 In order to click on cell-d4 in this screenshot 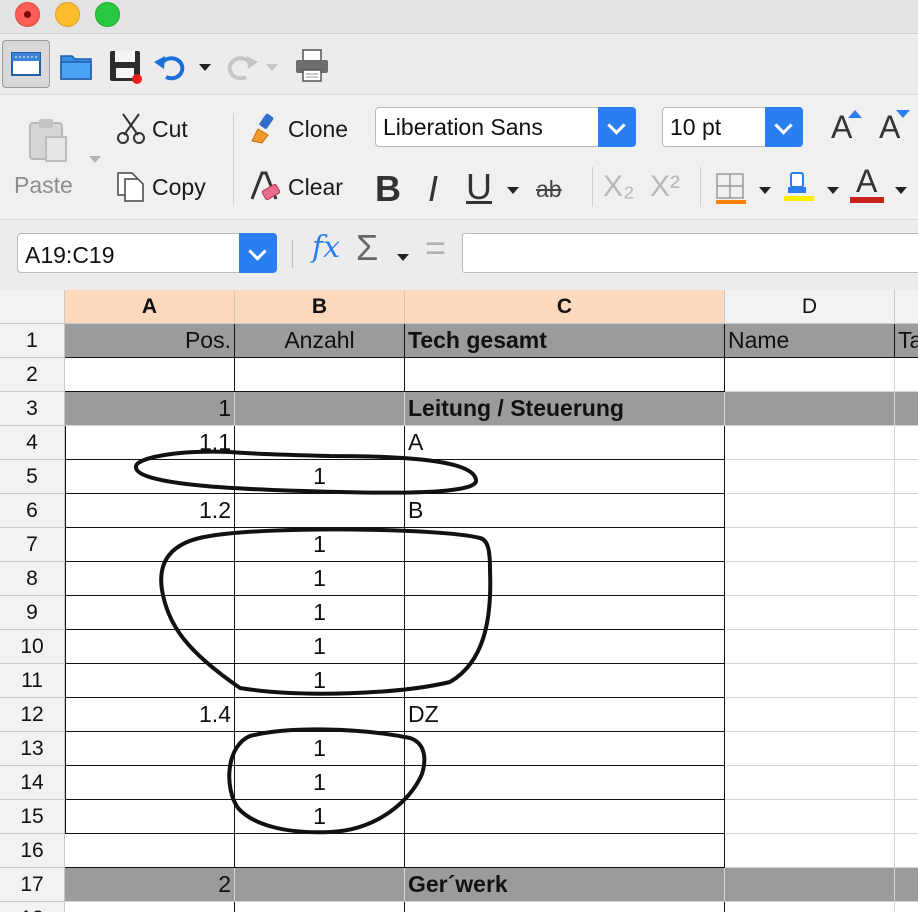, I will do `click(810, 443)`.